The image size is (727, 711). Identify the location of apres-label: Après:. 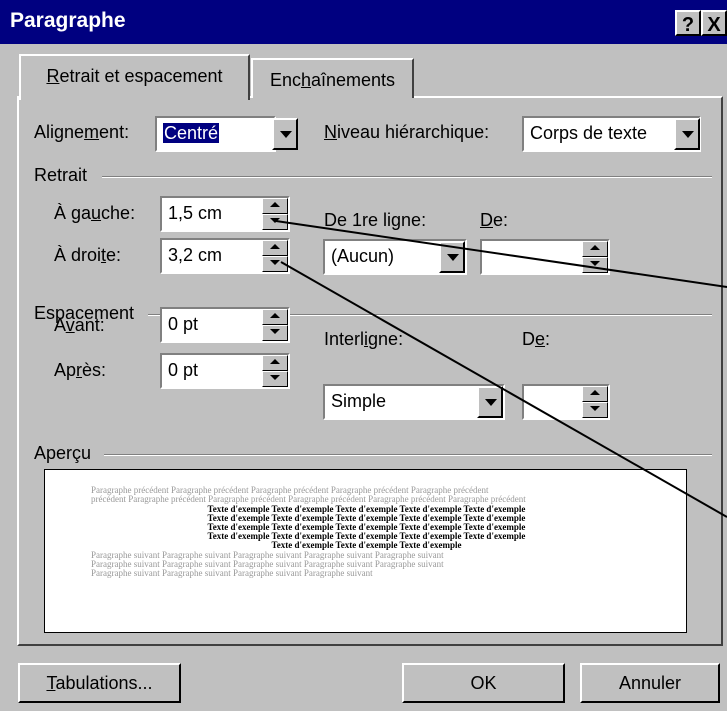
(80, 370).